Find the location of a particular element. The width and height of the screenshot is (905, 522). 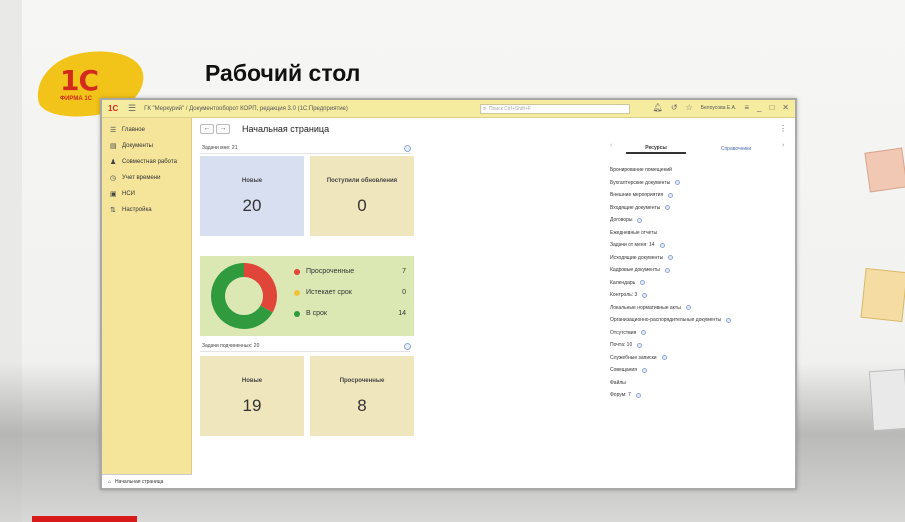

back-button: ← is located at coordinates (207, 129).